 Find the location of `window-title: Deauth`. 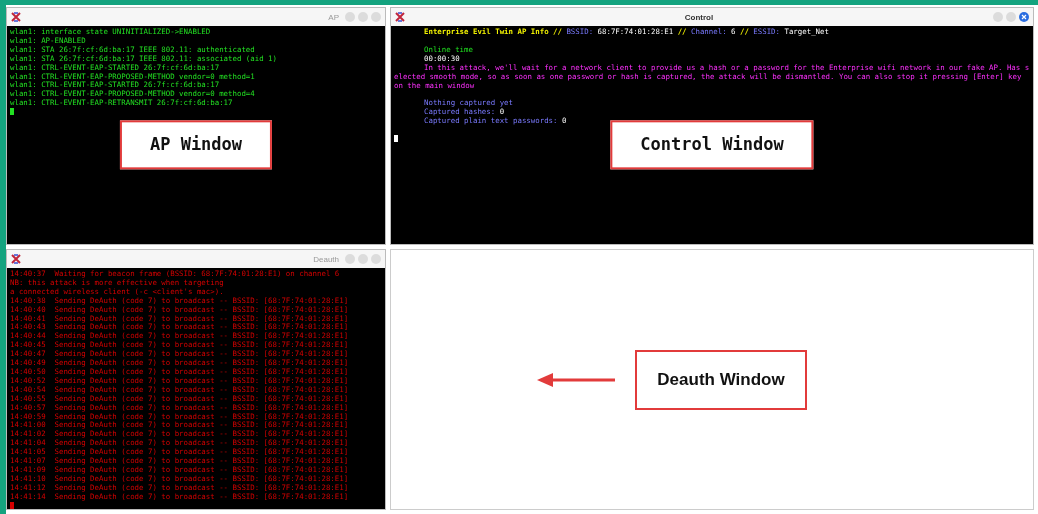

window-title: Deauth is located at coordinates (326, 259).